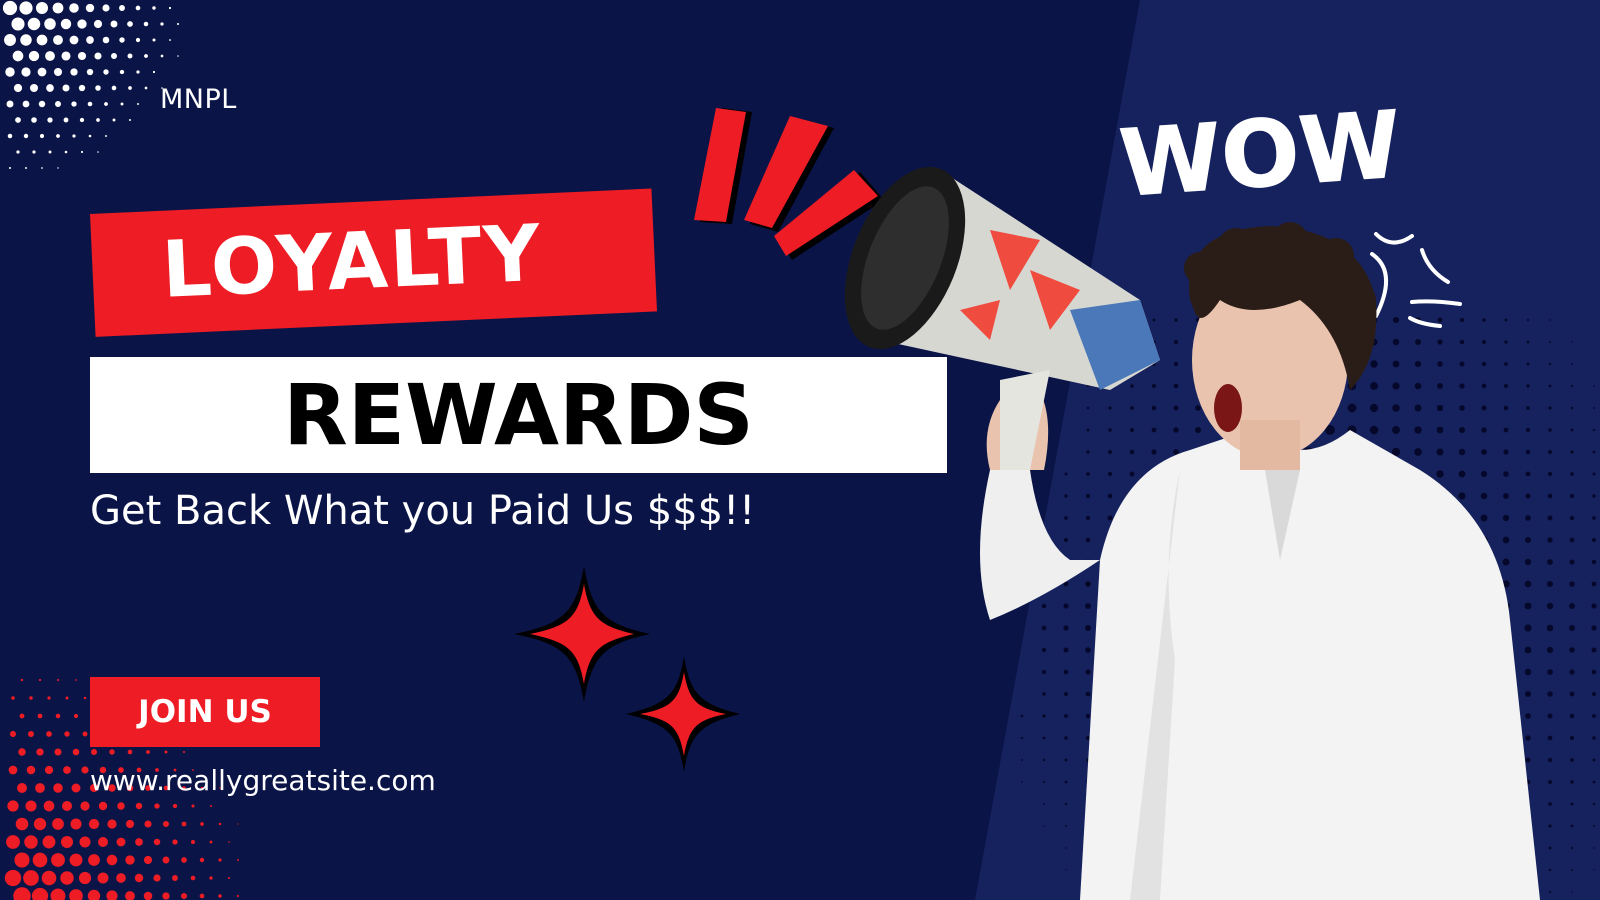  What do you see at coordinates (263, 780) in the screenshot?
I see `website-link: www.reallygreatsite.com` at bounding box center [263, 780].